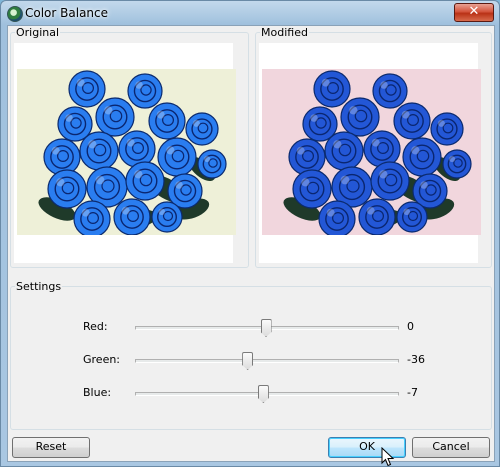 This screenshot has height=467, width=500. Describe the element at coordinates (102, 359) in the screenshot. I see `green-label: Green:` at that location.